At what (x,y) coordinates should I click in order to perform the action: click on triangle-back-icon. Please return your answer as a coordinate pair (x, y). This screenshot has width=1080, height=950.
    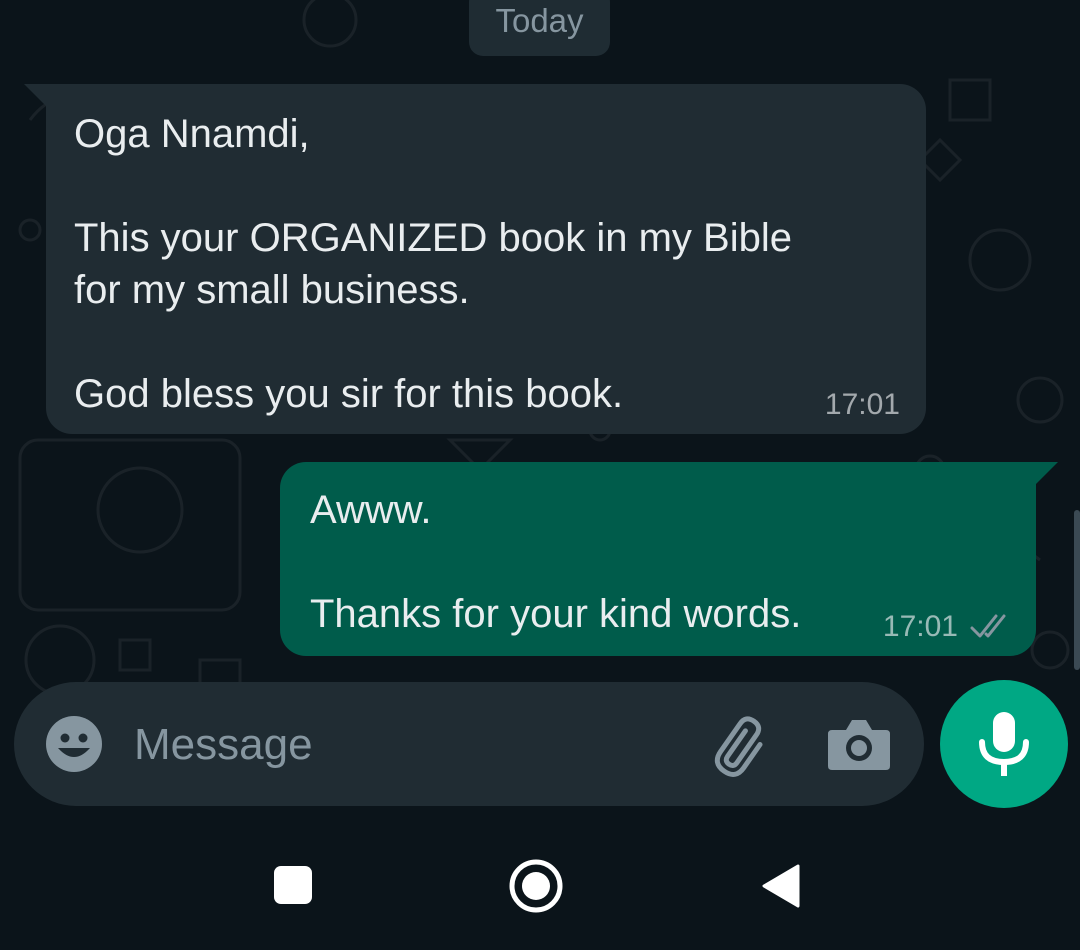
    Looking at the image, I should click on (781, 886).